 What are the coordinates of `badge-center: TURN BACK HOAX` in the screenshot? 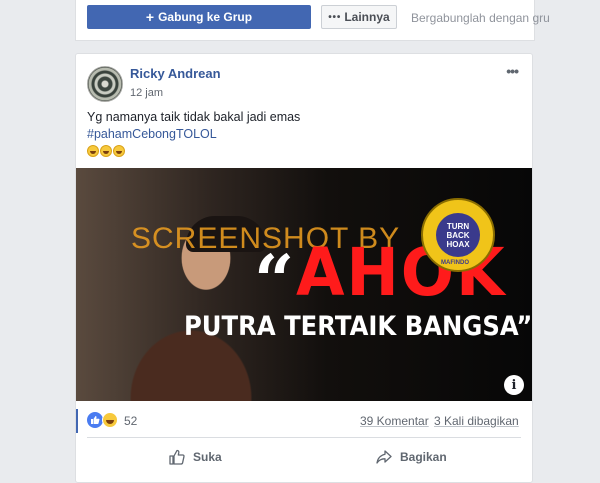 It's located at (458, 235).